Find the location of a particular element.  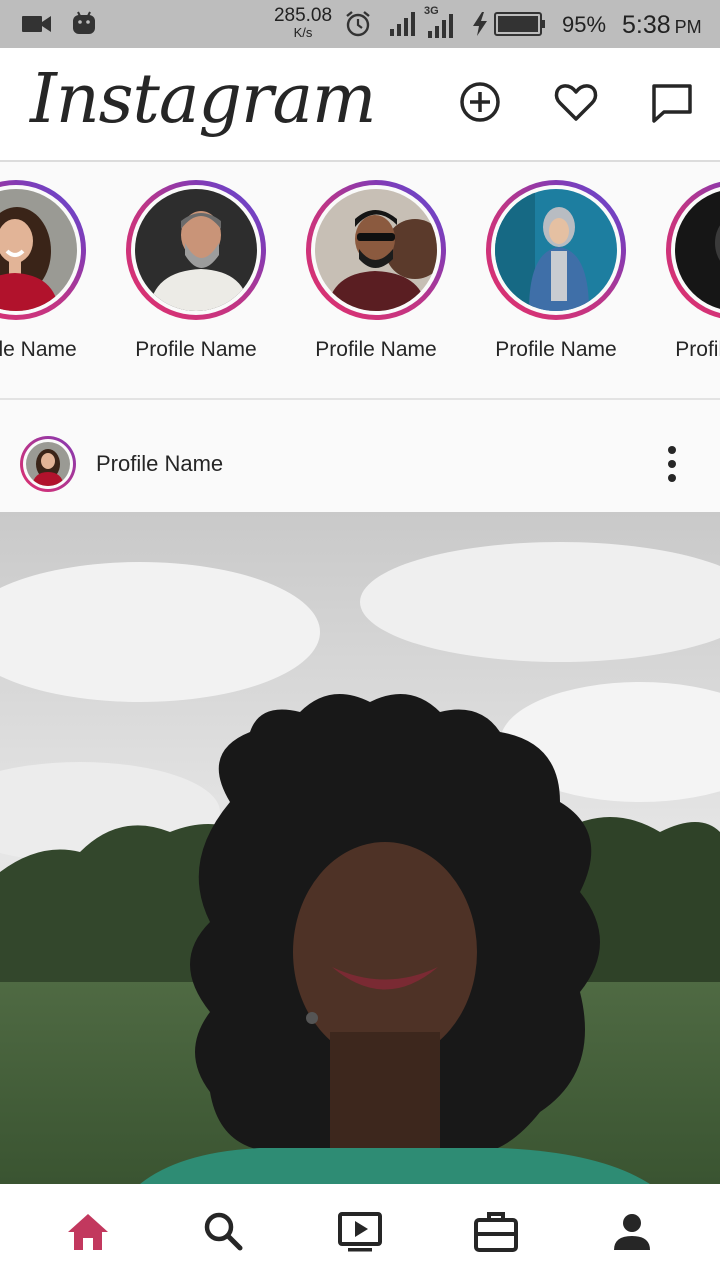

avatar is located at coordinates (48, 464).